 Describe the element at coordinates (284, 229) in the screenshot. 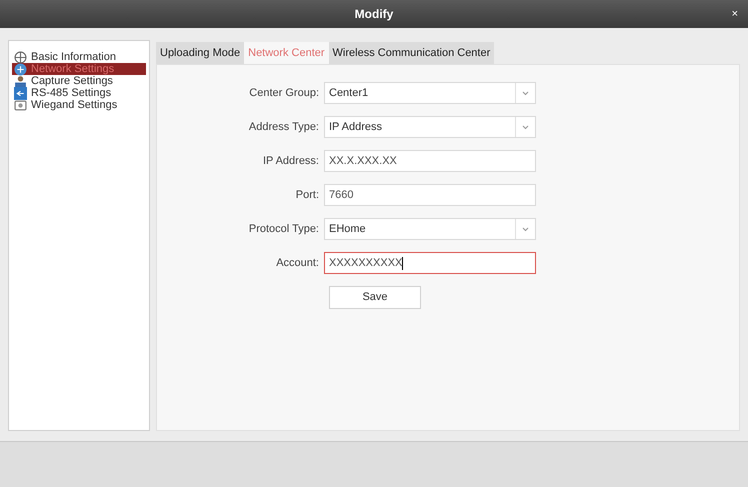

I see `field-label: Protocol Type:` at that location.